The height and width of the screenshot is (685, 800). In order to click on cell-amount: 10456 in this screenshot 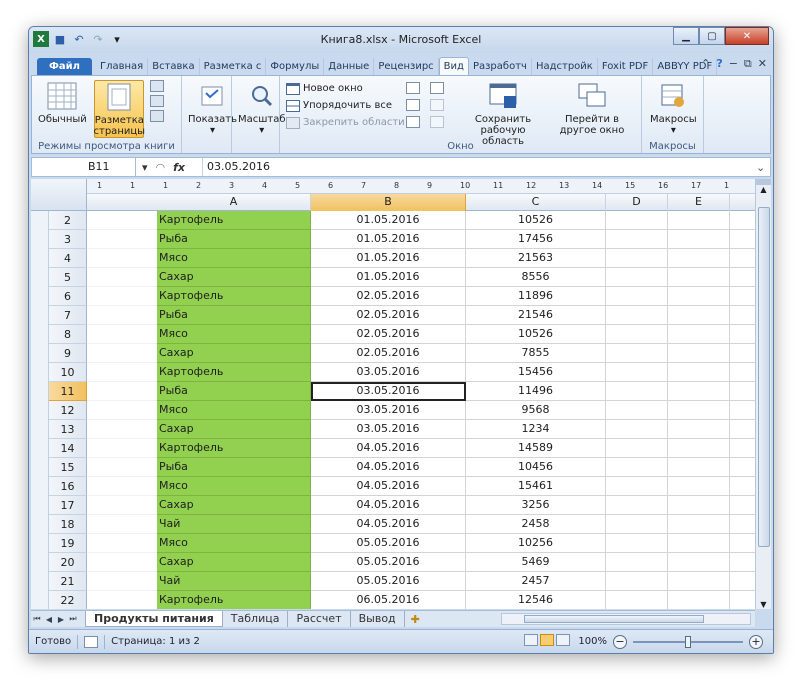, I will do `click(536, 467)`.